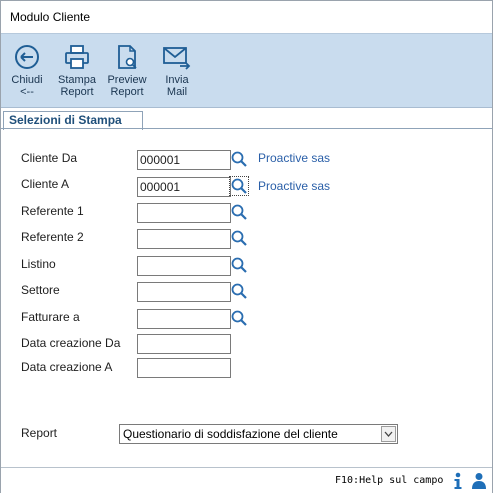  I want to click on print-report-label: Stampa Report, so click(77, 86).